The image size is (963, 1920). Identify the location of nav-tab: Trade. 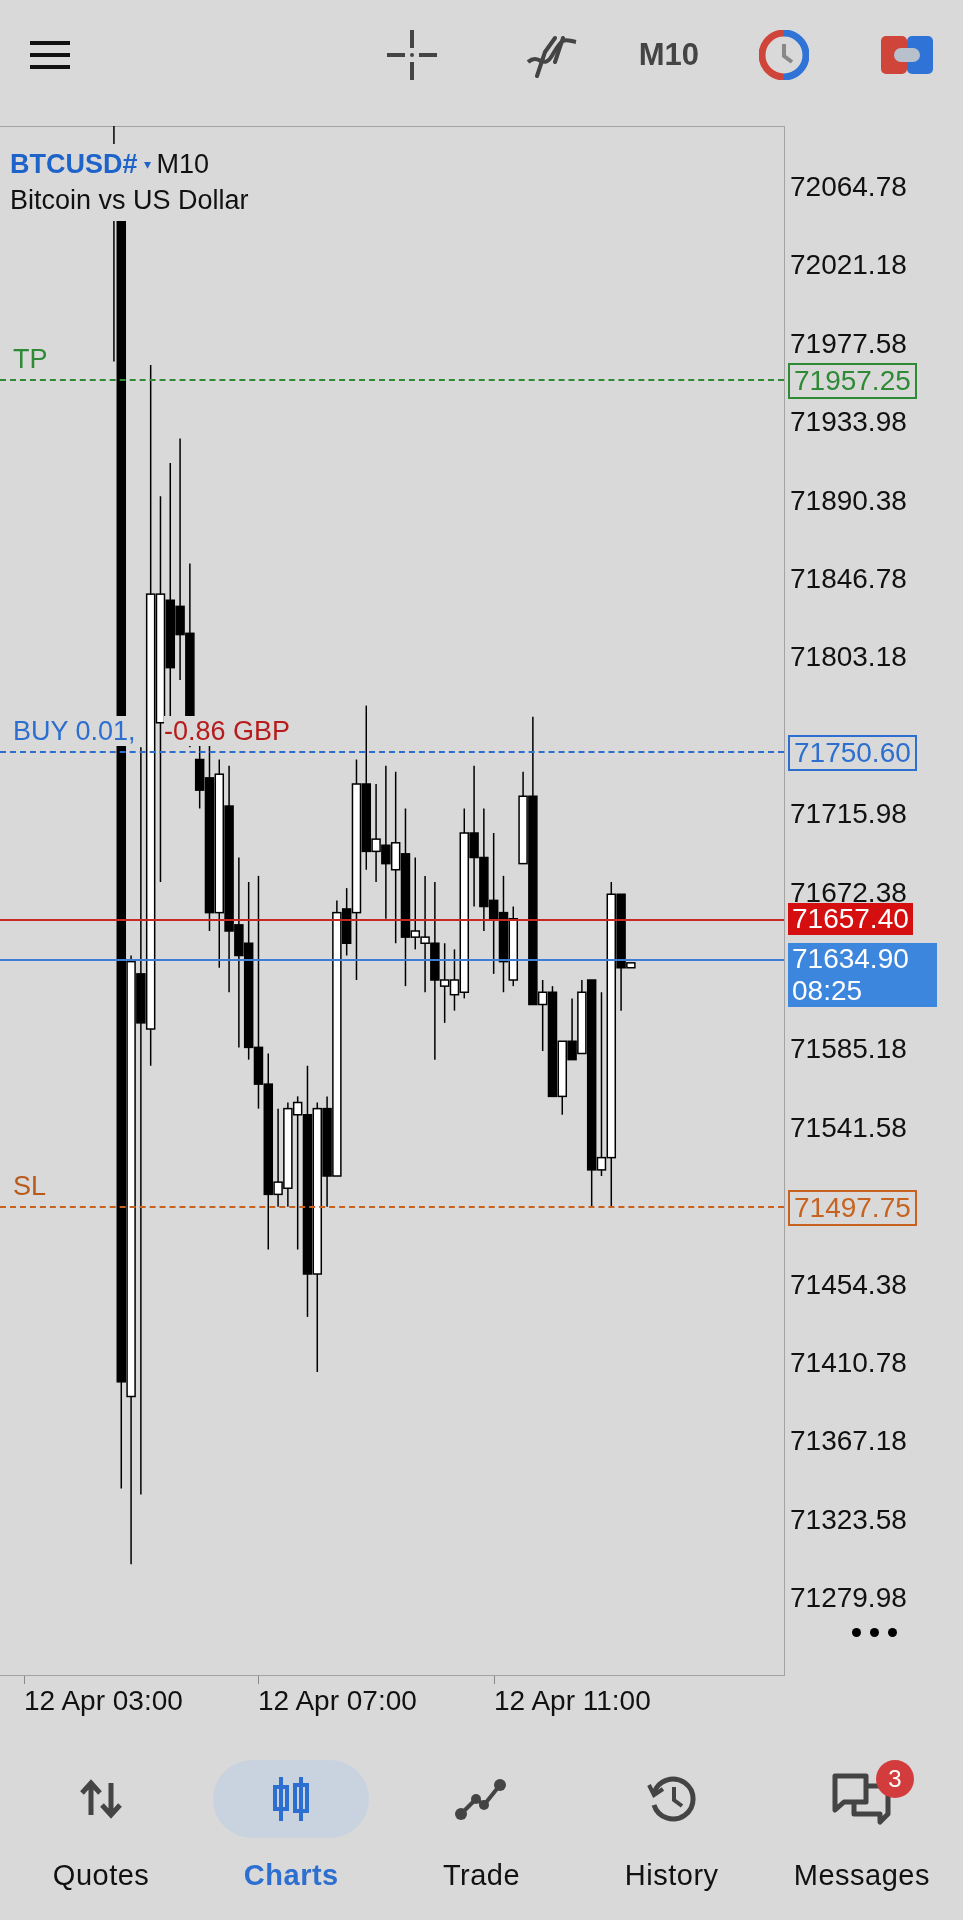
(481, 1840).